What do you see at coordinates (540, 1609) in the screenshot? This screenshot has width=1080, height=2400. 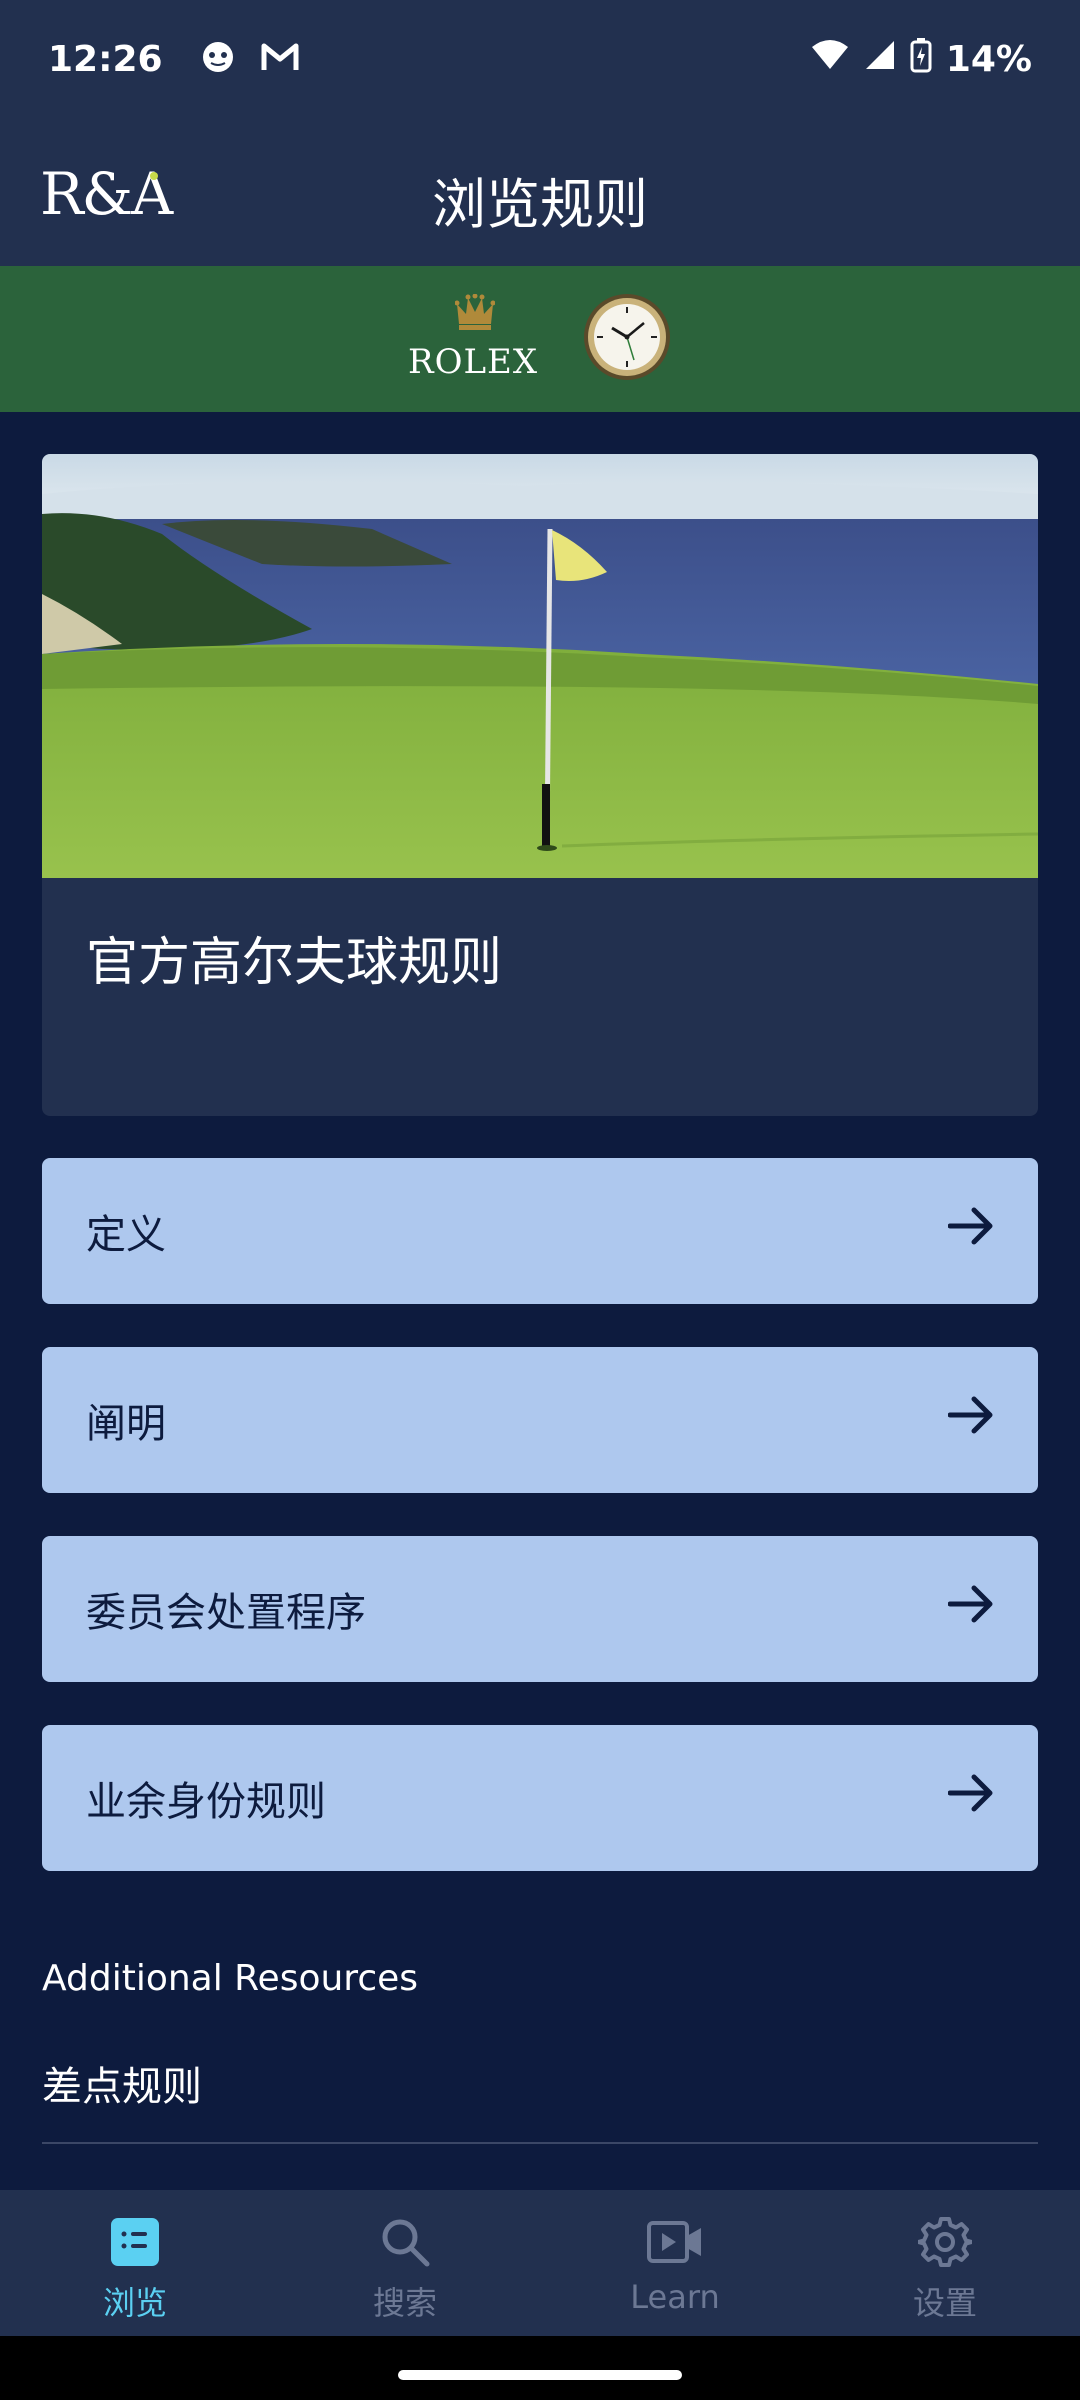 I see `committee-procedures-button: 委员会处置程序` at bounding box center [540, 1609].